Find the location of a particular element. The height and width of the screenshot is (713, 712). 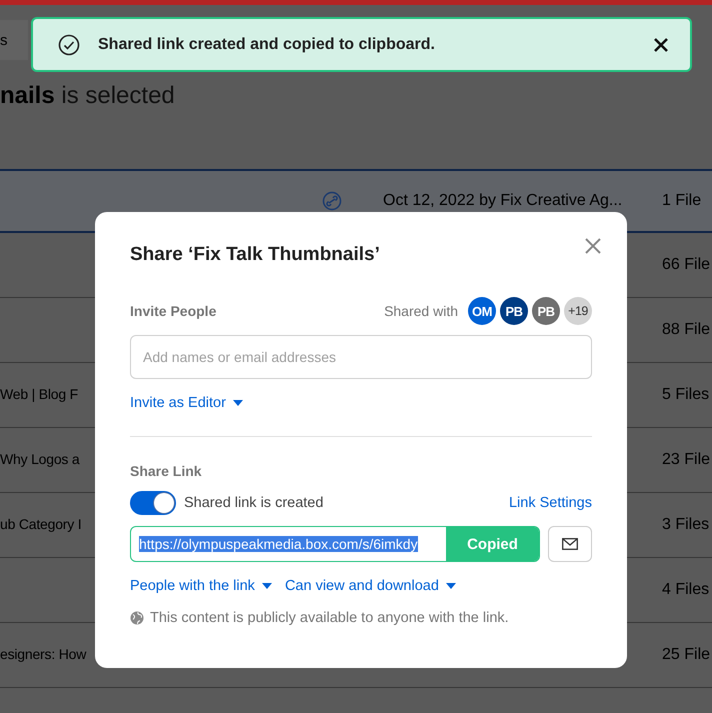

close-button is located at coordinates (661, 45).